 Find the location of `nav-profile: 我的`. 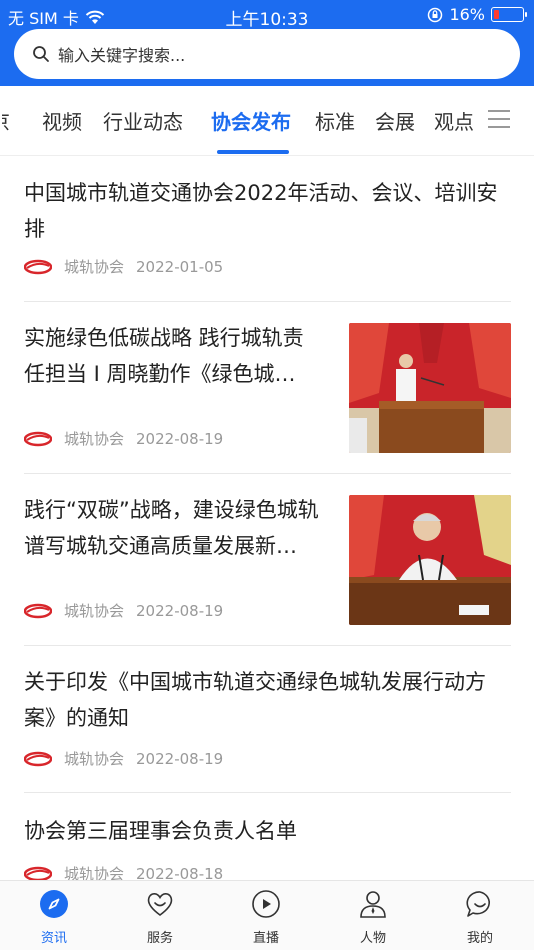

nav-profile: 我的 is located at coordinates (480, 917).